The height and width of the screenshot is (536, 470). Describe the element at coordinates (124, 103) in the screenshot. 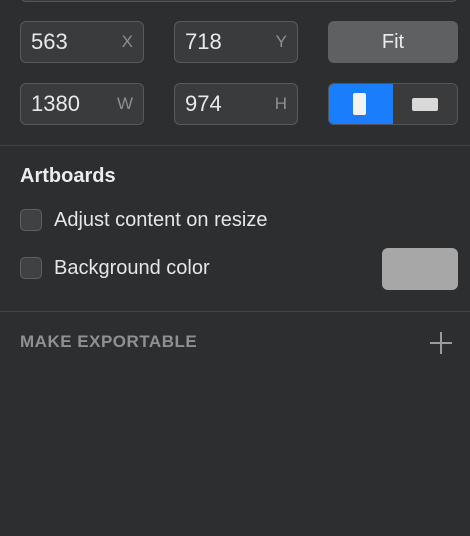

I see `width-unit-label: W` at that location.